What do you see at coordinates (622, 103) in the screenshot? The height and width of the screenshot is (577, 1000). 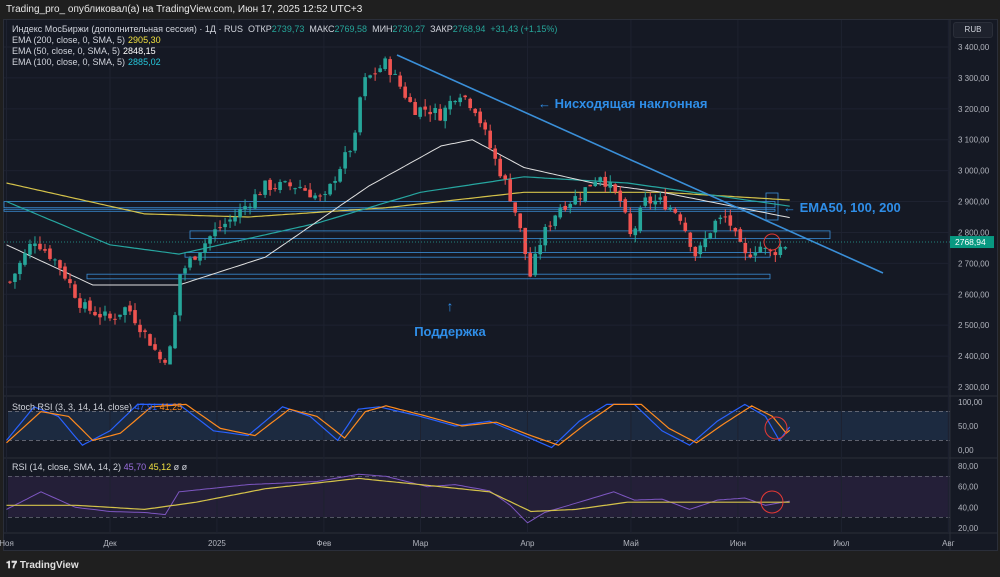 I see `trendline-annotation: ← Нисходящая наклонная` at bounding box center [622, 103].